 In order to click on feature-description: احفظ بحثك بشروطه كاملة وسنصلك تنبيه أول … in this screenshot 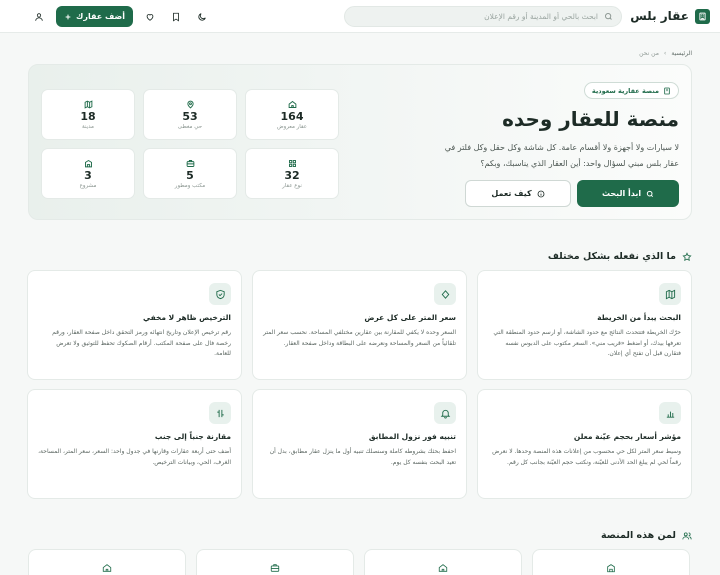, I will do `click(362, 457)`.